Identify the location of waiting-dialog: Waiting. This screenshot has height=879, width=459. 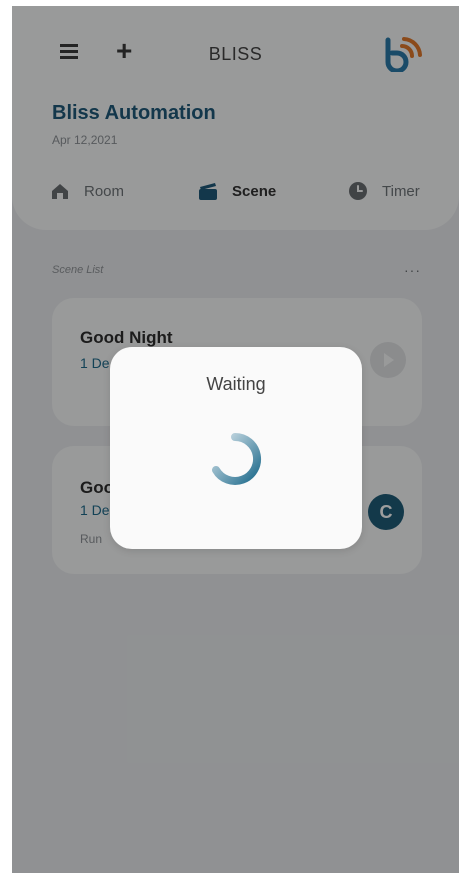
(236, 448).